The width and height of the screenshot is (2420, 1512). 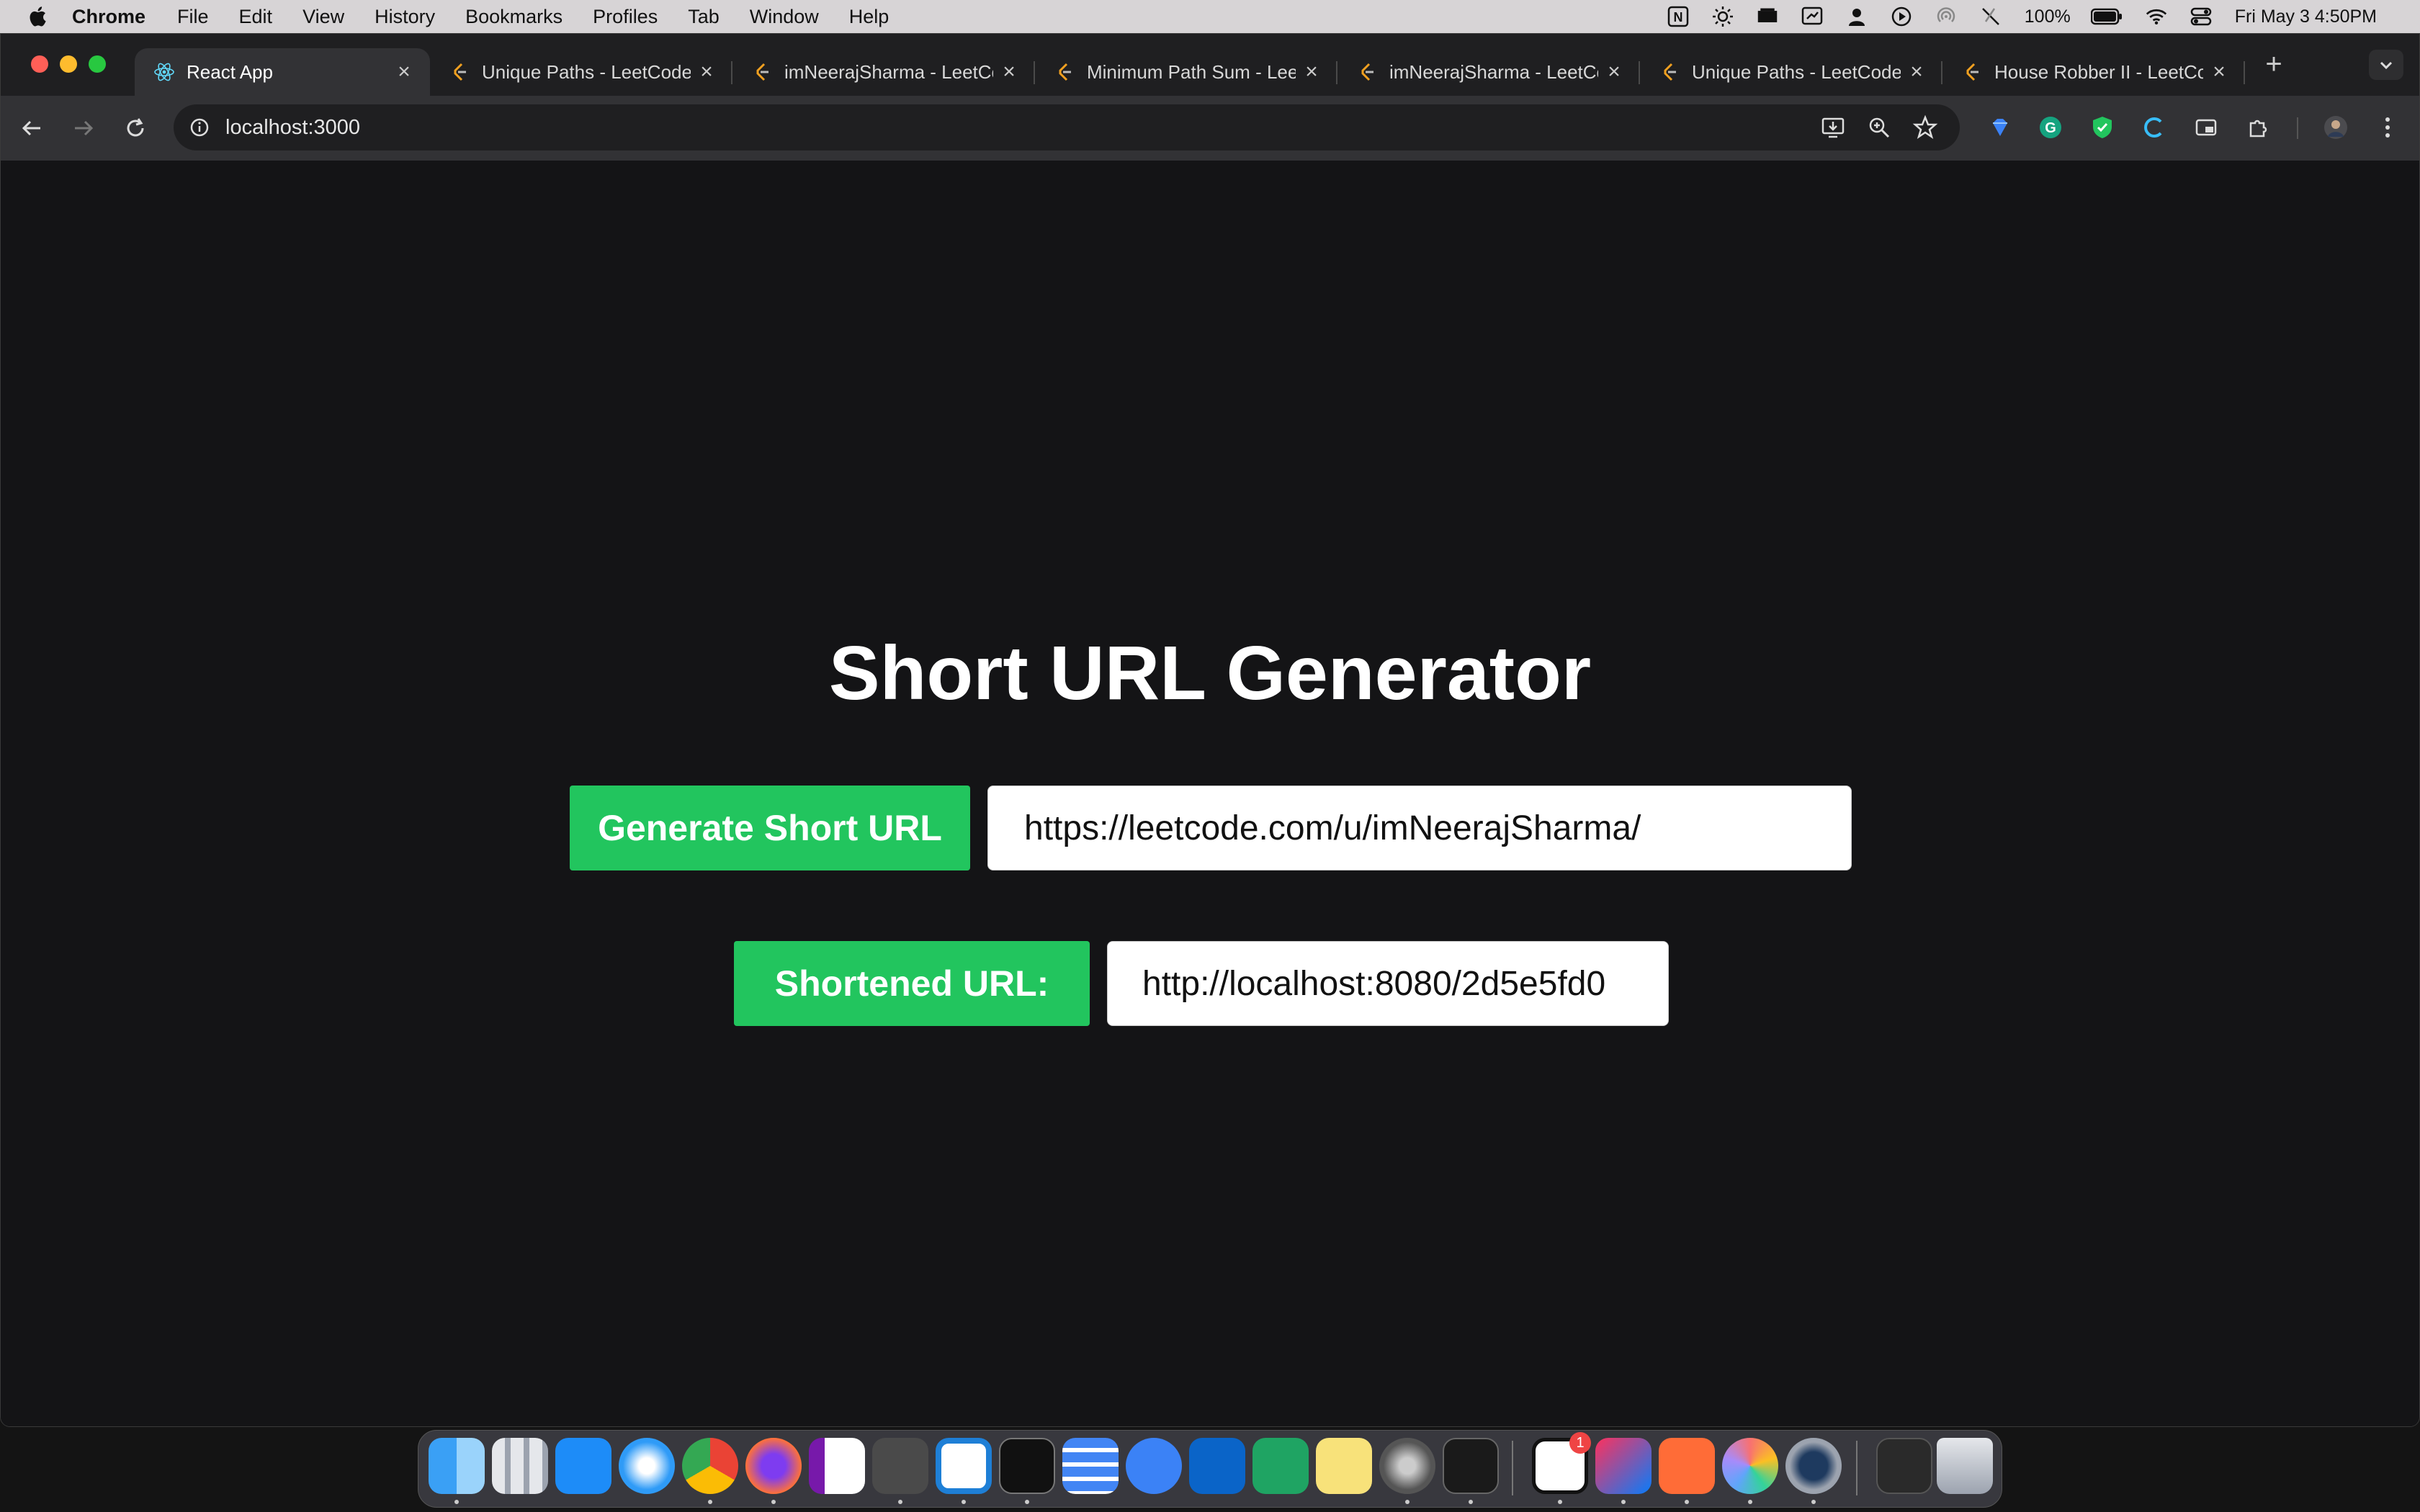 What do you see at coordinates (784, 17) in the screenshot?
I see `menu-window: Window` at bounding box center [784, 17].